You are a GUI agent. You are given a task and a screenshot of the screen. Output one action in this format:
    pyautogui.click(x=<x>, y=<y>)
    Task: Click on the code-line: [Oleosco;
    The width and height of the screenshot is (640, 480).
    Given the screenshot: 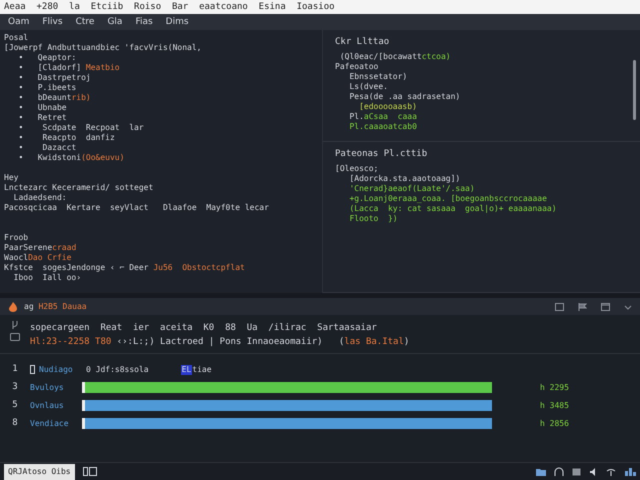 What is the action you would take?
    pyautogui.click(x=356, y=168)
    